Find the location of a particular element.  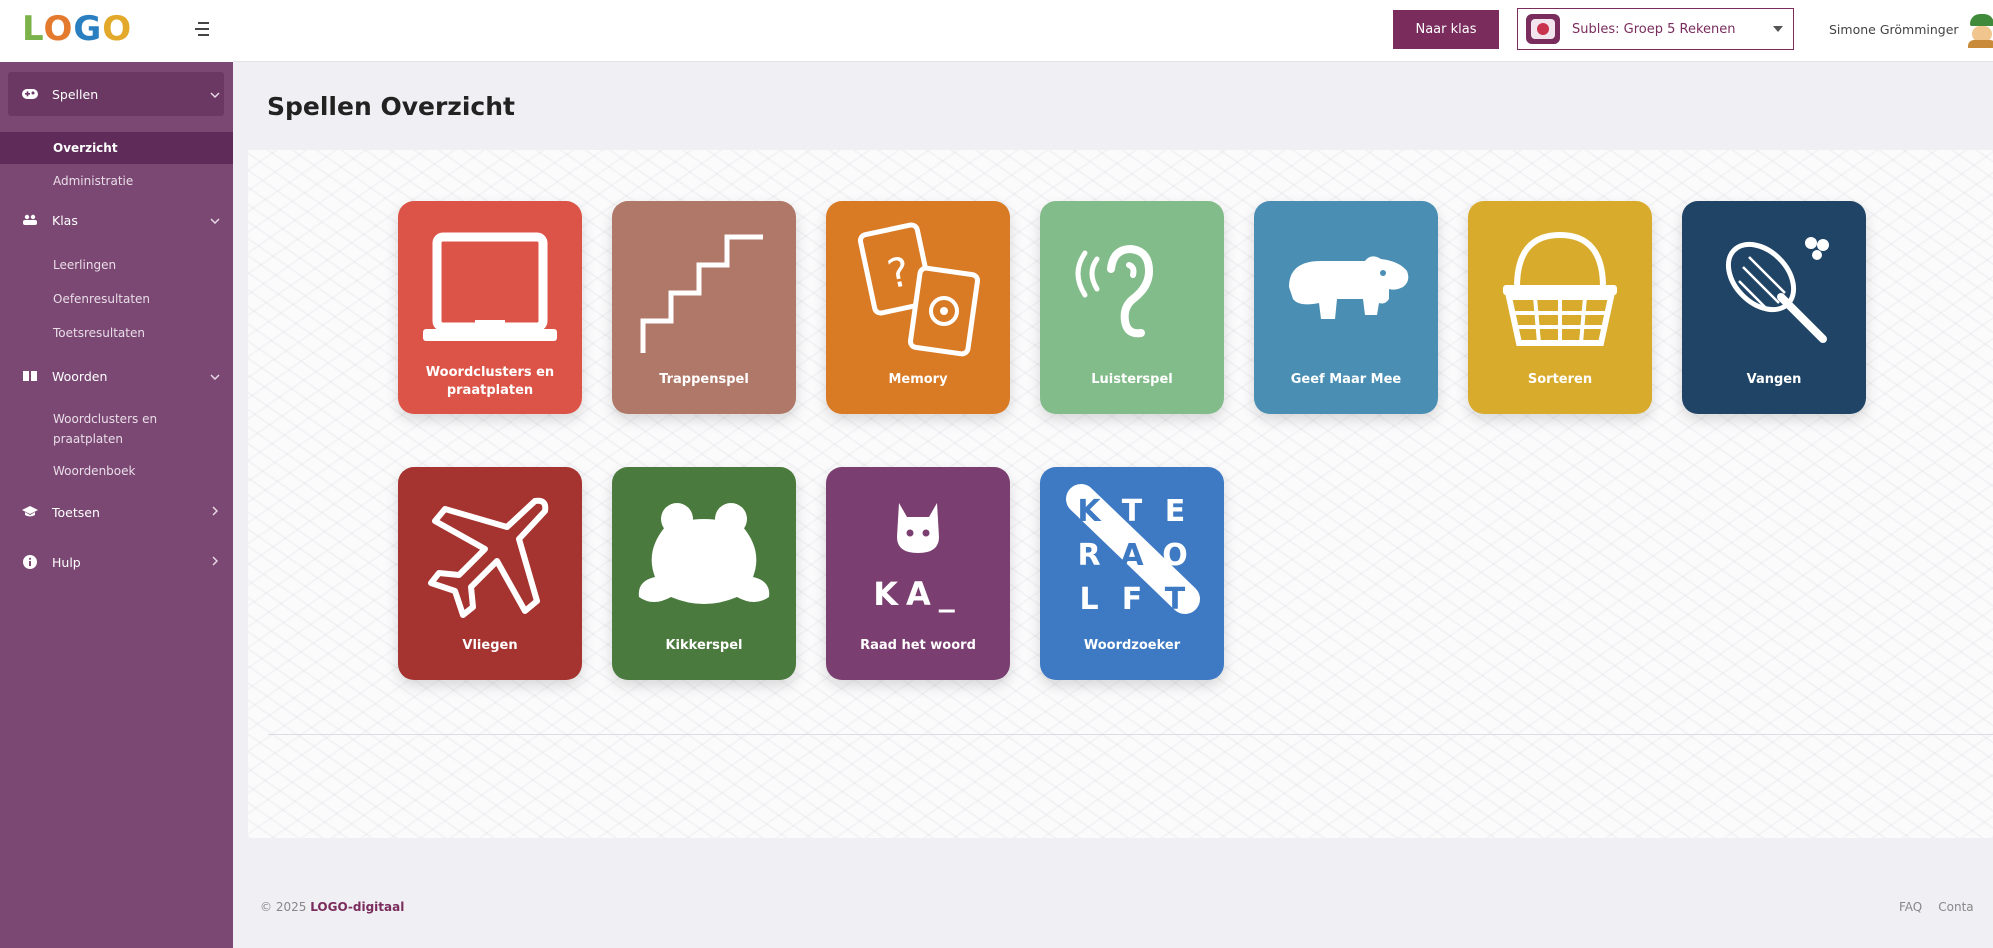

word-search-icon: K T E R A O L F T is located at coordinates (1132, 556).